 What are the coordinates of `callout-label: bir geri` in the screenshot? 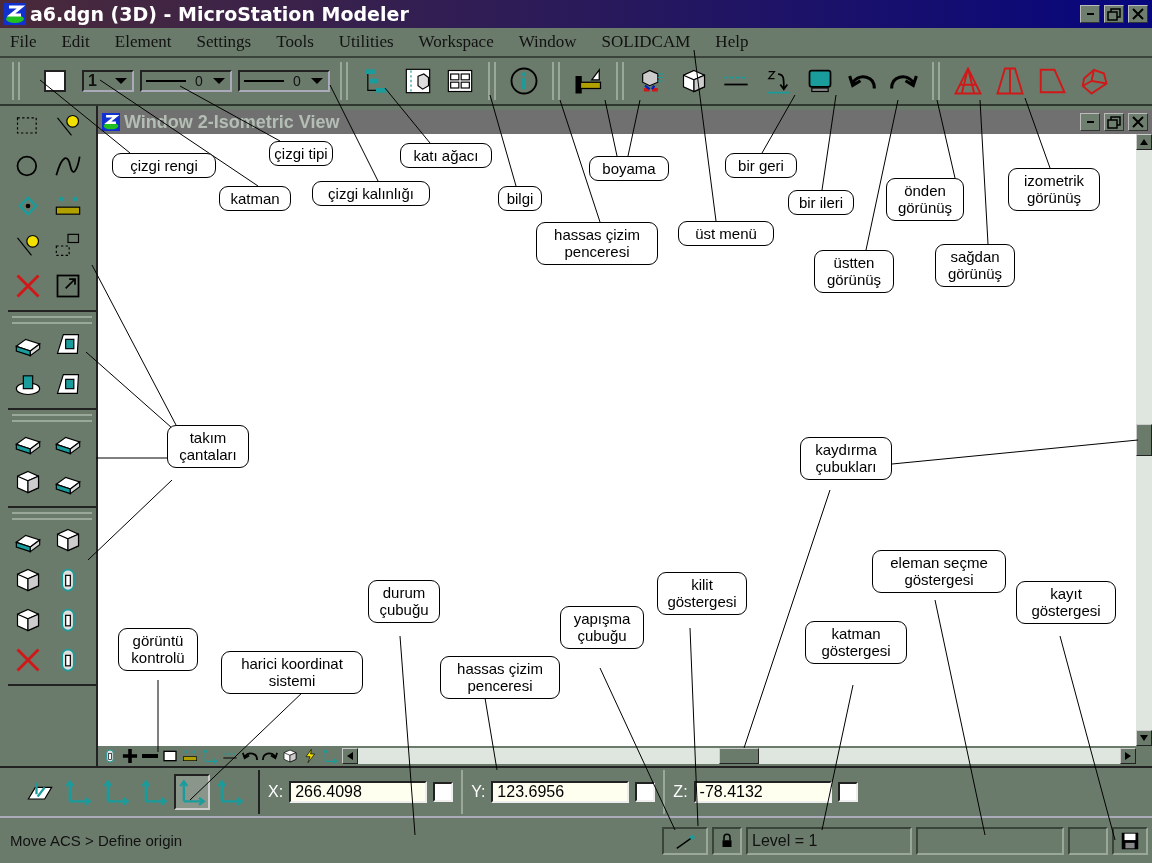 It's located at (761, 166).